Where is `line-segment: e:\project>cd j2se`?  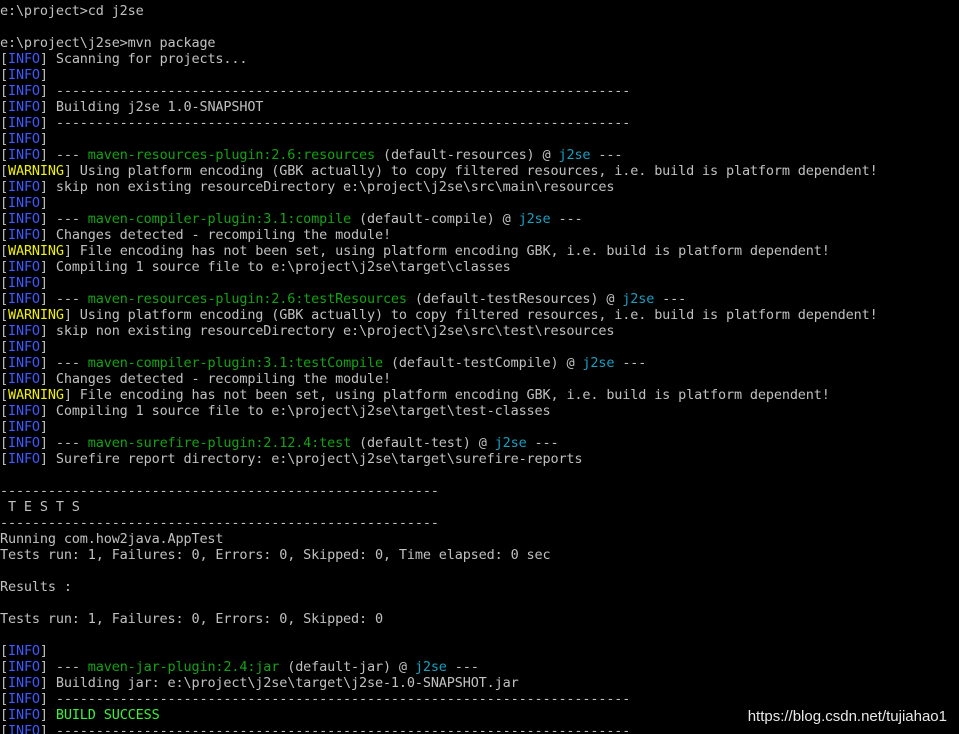 line-segment: e:\project>cd j2se is located at coordinates (72, 11).